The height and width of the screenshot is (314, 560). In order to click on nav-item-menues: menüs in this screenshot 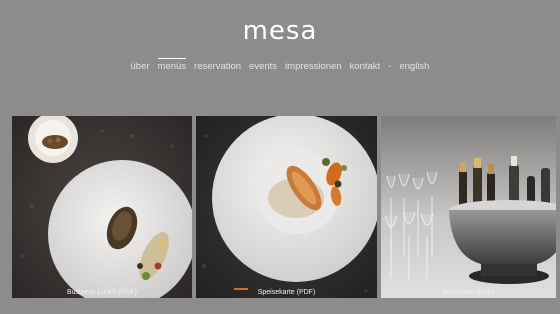, I will do `click(171, 65)`.